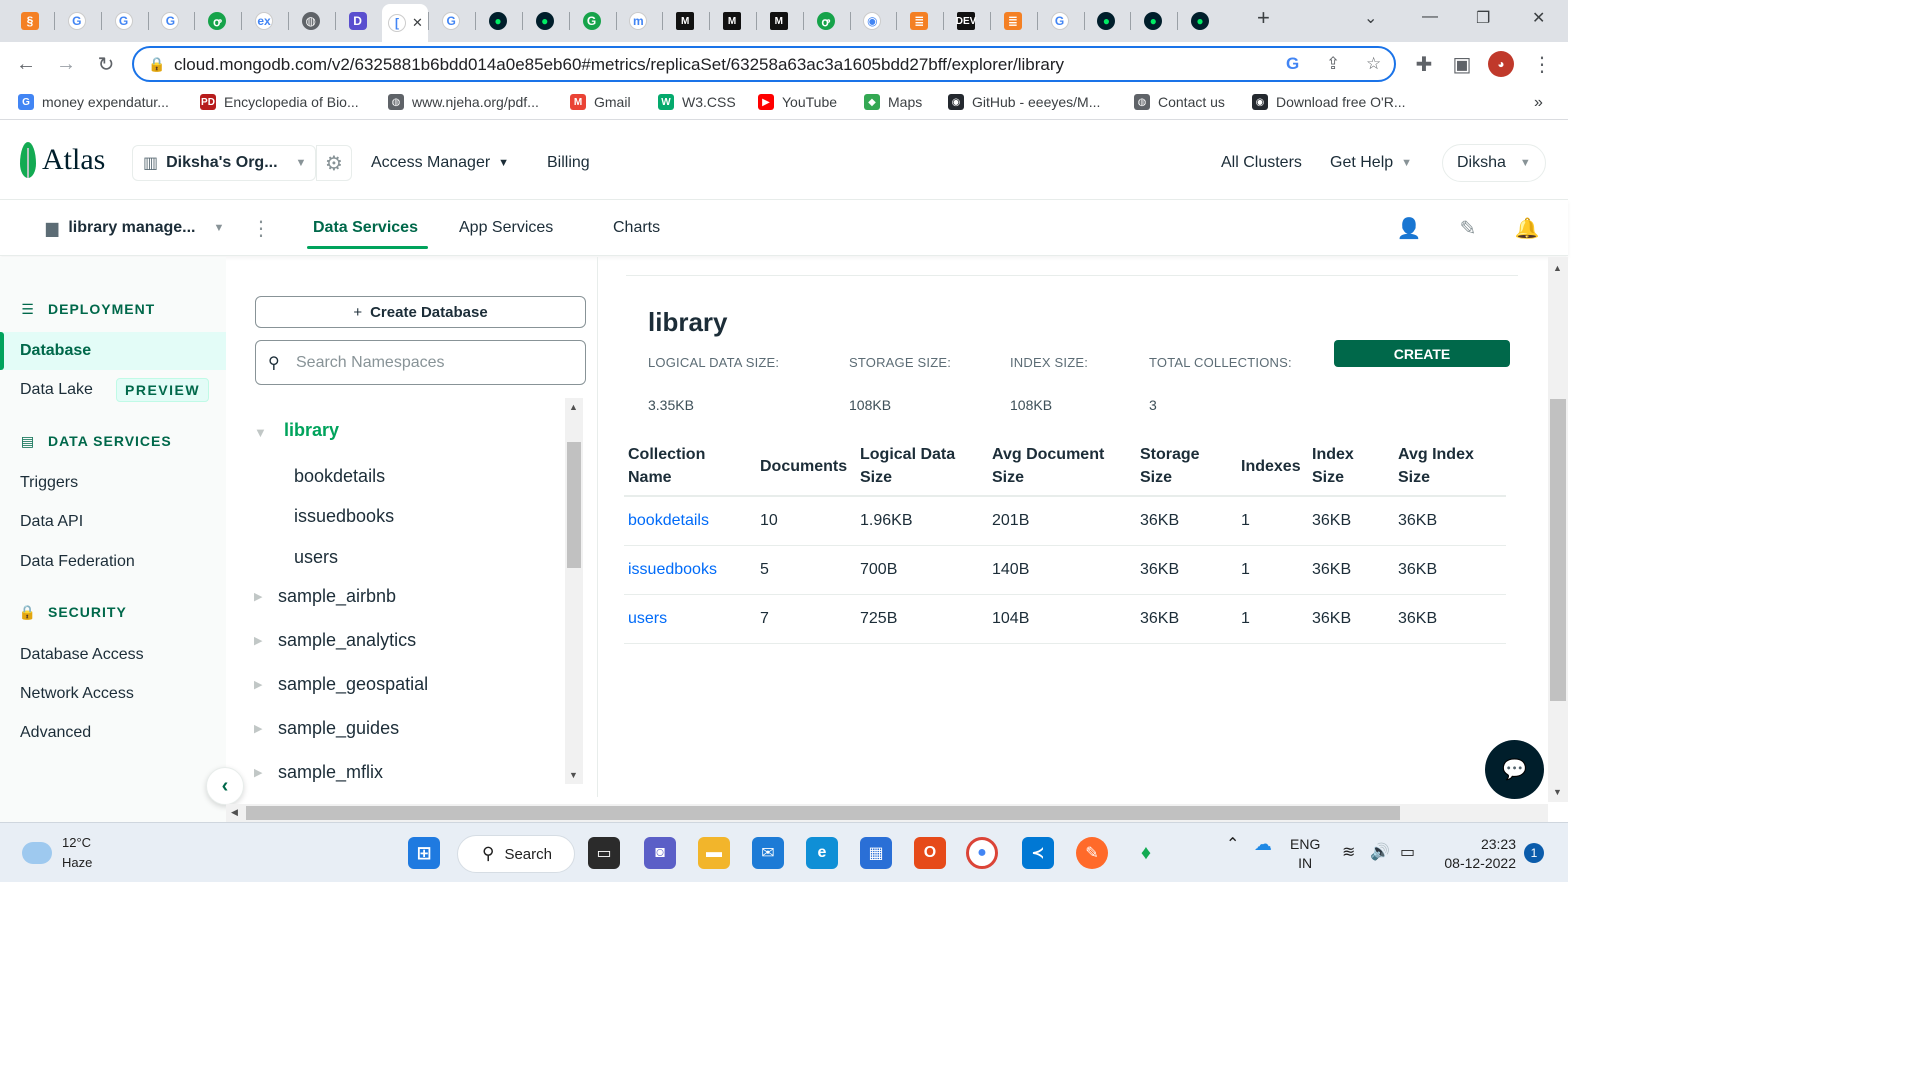 This screenshot has height=1080, width=1920. What do you see at coordinates (1494, 163) in the screenshot?
I see `user-menu: Diksha ▼` at bounding box center [1494, 163].